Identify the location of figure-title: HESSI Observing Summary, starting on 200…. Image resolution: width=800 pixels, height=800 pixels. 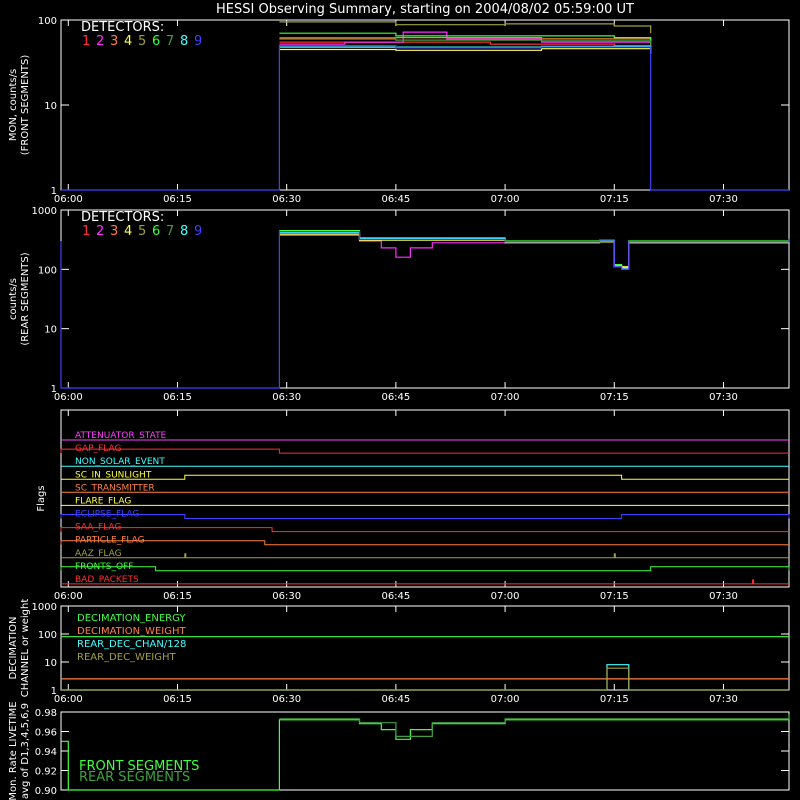
(425, 9).